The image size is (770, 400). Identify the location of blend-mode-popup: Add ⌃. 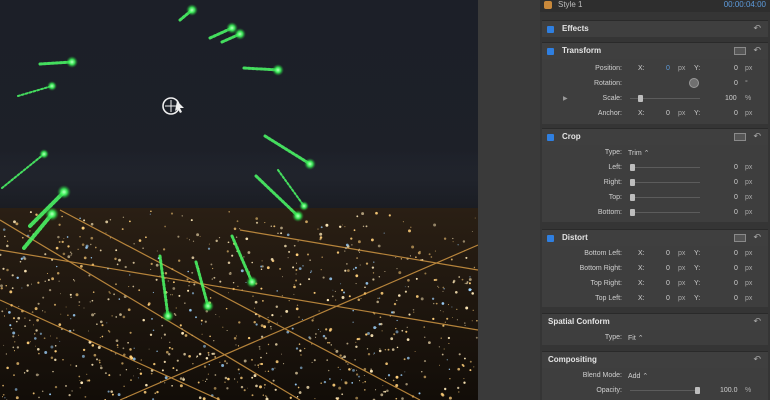
(638, 376).